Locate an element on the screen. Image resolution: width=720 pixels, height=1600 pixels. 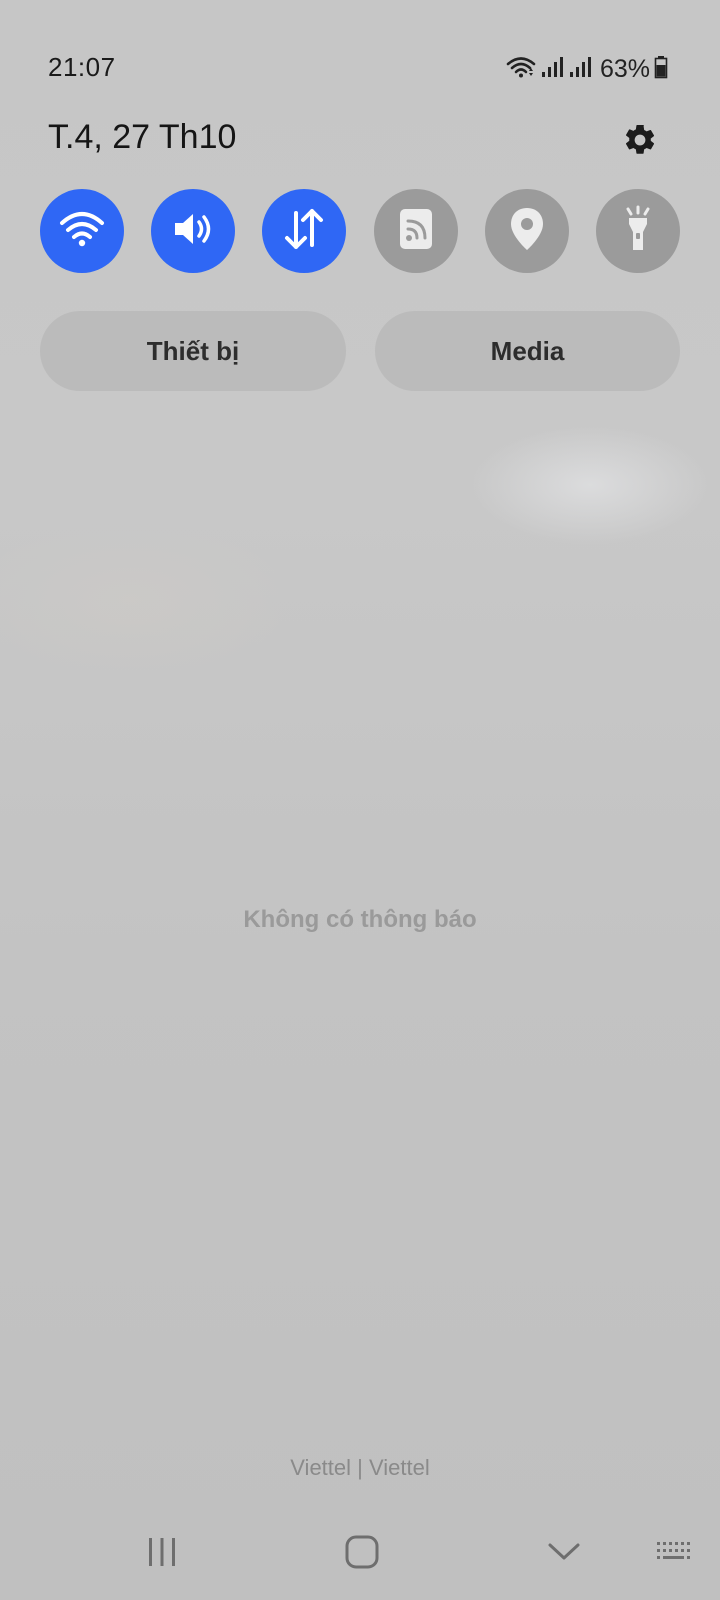
flashlight-icon is located at coordinates (638, 231).